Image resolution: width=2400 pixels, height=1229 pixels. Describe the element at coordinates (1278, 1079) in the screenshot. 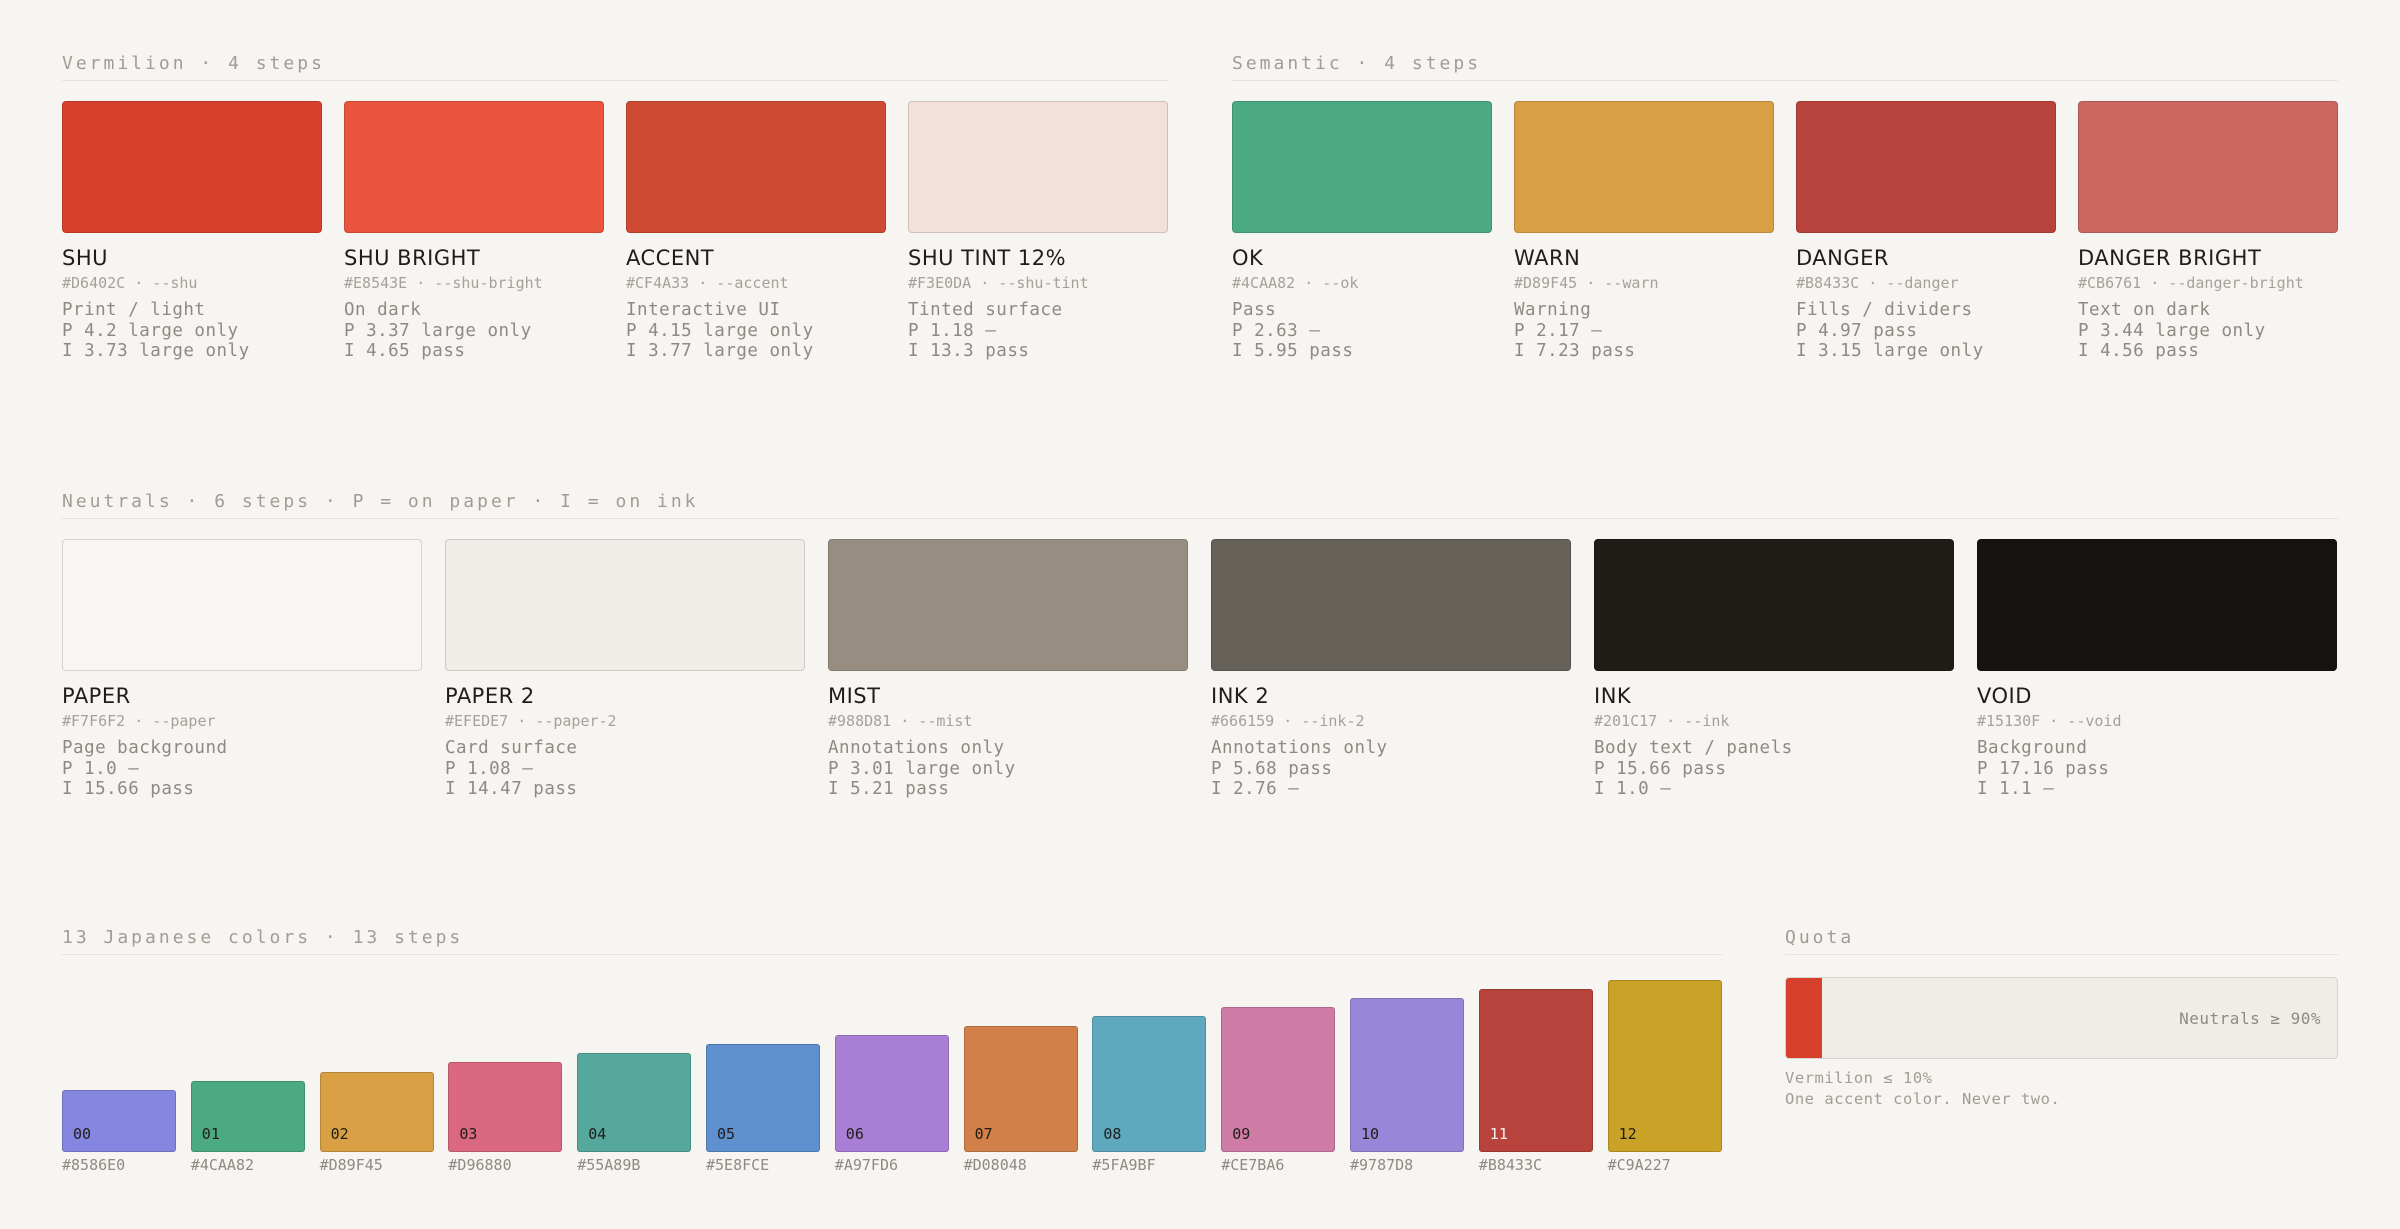

I see `japanese-color-swatch: 09` at that location.